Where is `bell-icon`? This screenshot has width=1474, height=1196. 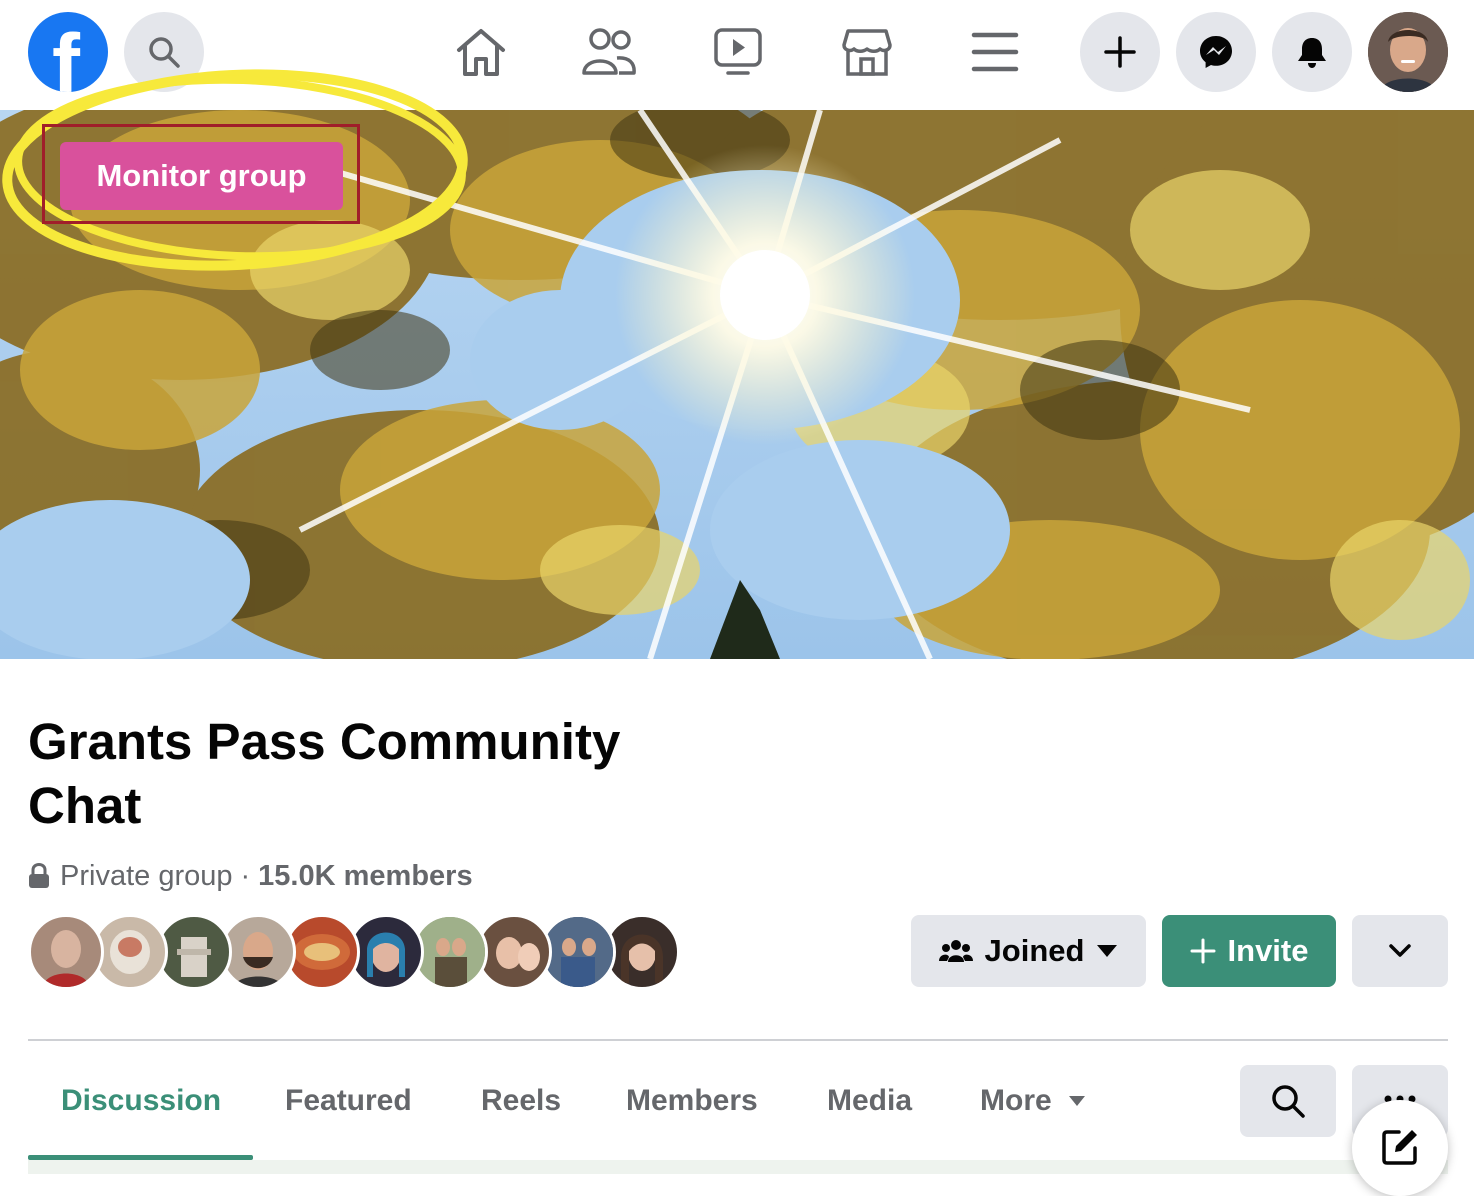
bell-icon is located at coordinates (1312, 53).